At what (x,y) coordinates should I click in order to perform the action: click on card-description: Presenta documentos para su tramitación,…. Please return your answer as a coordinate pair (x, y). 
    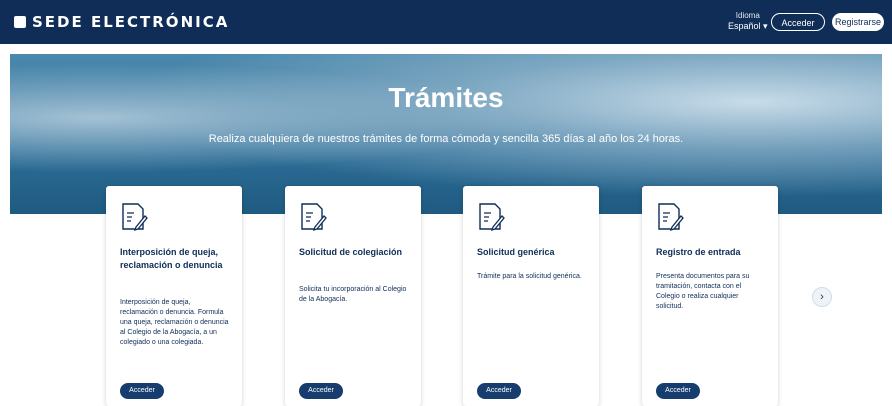
    Looking at the image, I should click on (703, 291).